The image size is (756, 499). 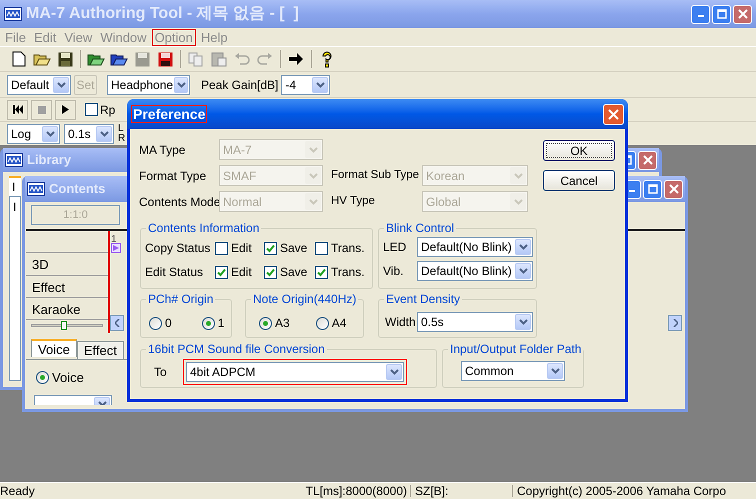 What do you see at coordinates (42, 110) in the screenshot?
I see `stop-icon` at bounding box center [42, 110].